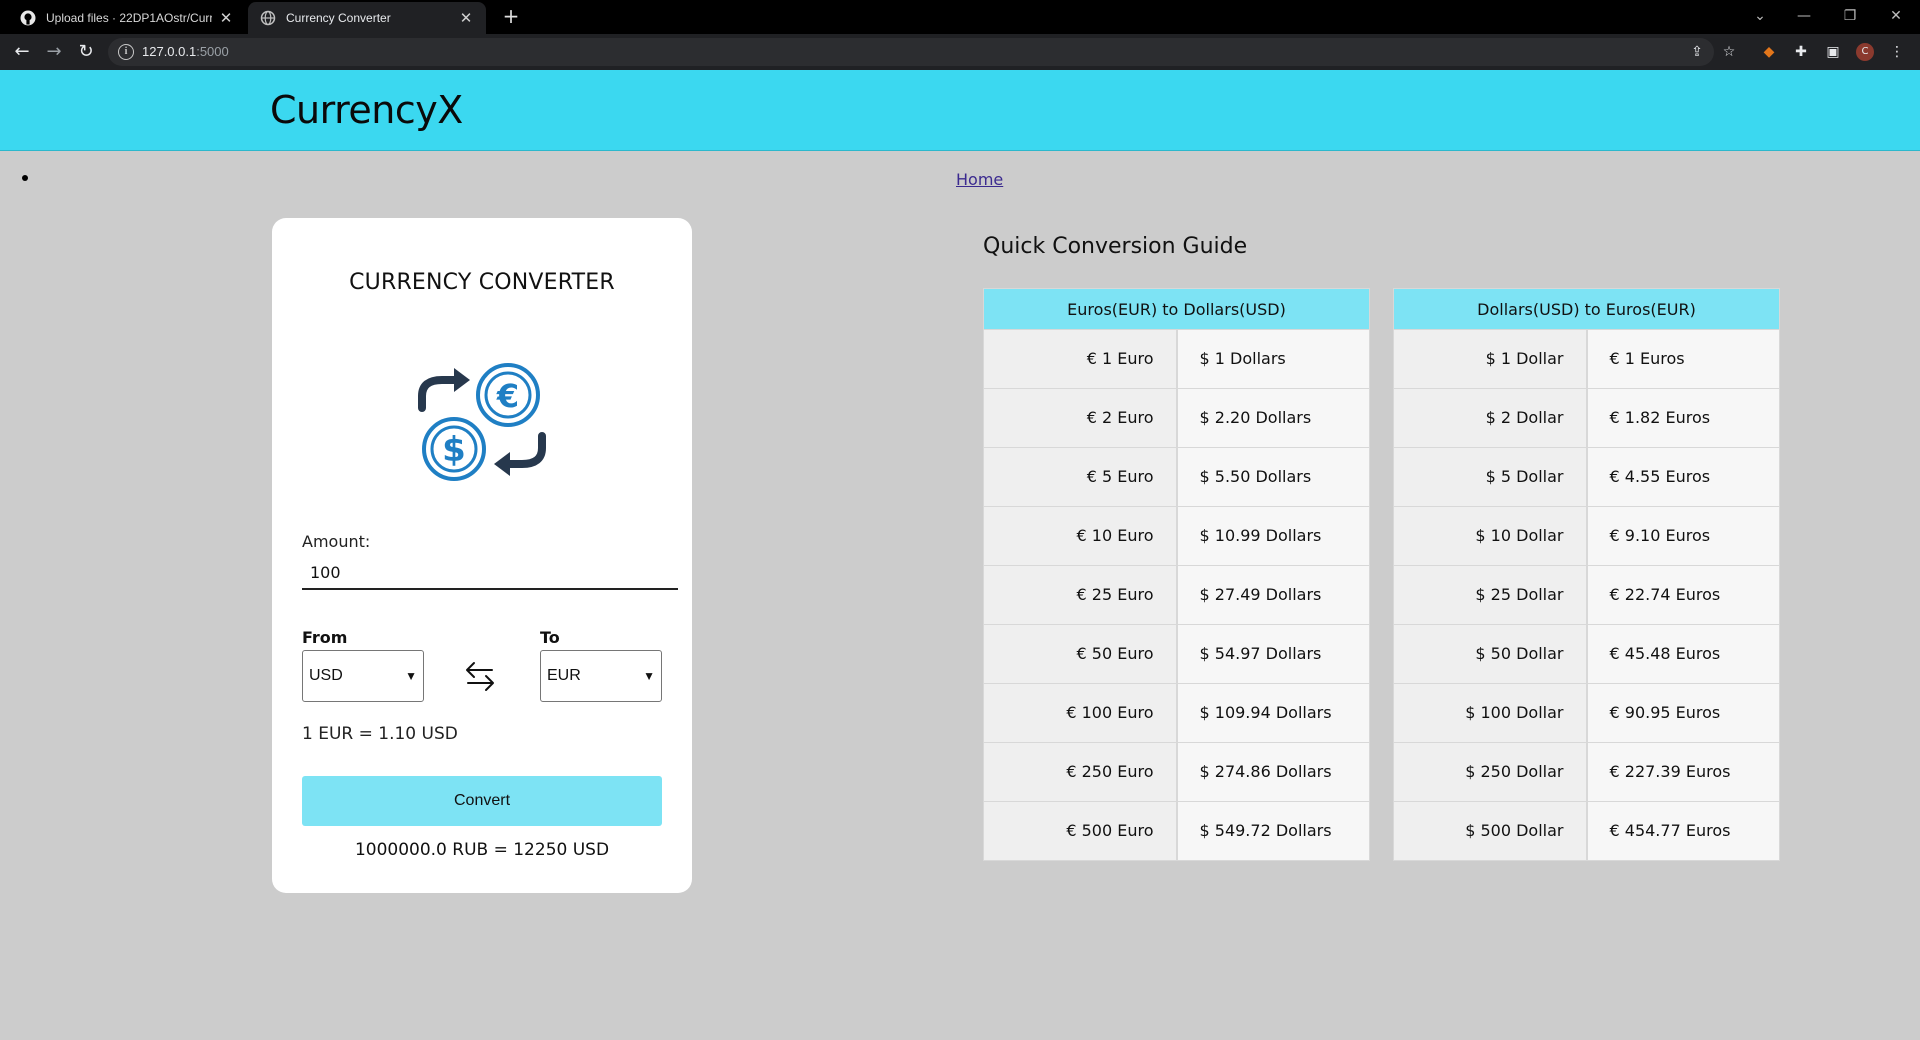 The image size is (1920, 1040). Describe the element at coordinates (1683, 477) in the screenshot. I see `table-cell-to: € 4.55 Euros` at that location.